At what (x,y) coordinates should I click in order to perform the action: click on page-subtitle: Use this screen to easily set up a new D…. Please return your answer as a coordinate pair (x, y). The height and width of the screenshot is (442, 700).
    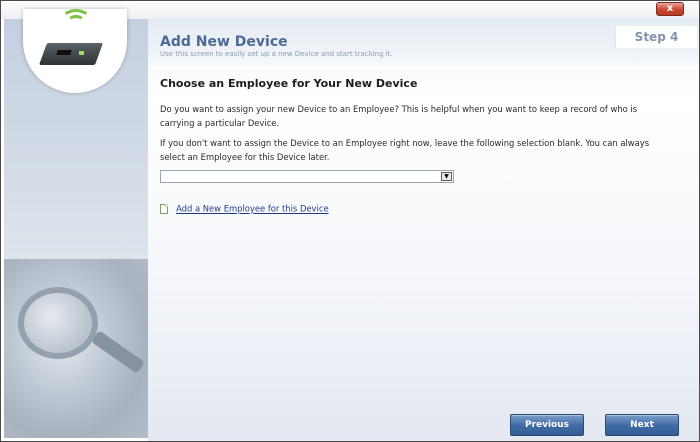
    Looking at the image, I should click on (276, 54).